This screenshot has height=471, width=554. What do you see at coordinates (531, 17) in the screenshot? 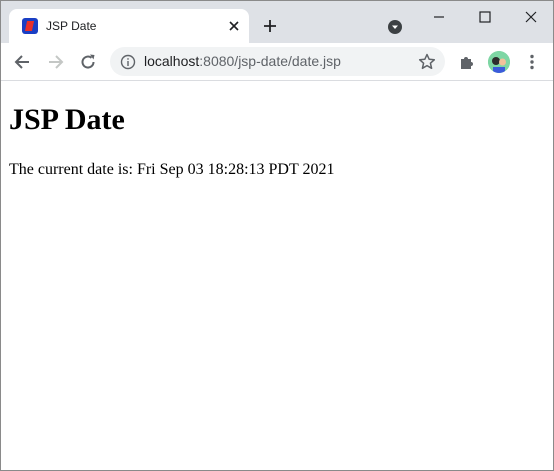
I see `close-icon` at bounding box center [531, 17].